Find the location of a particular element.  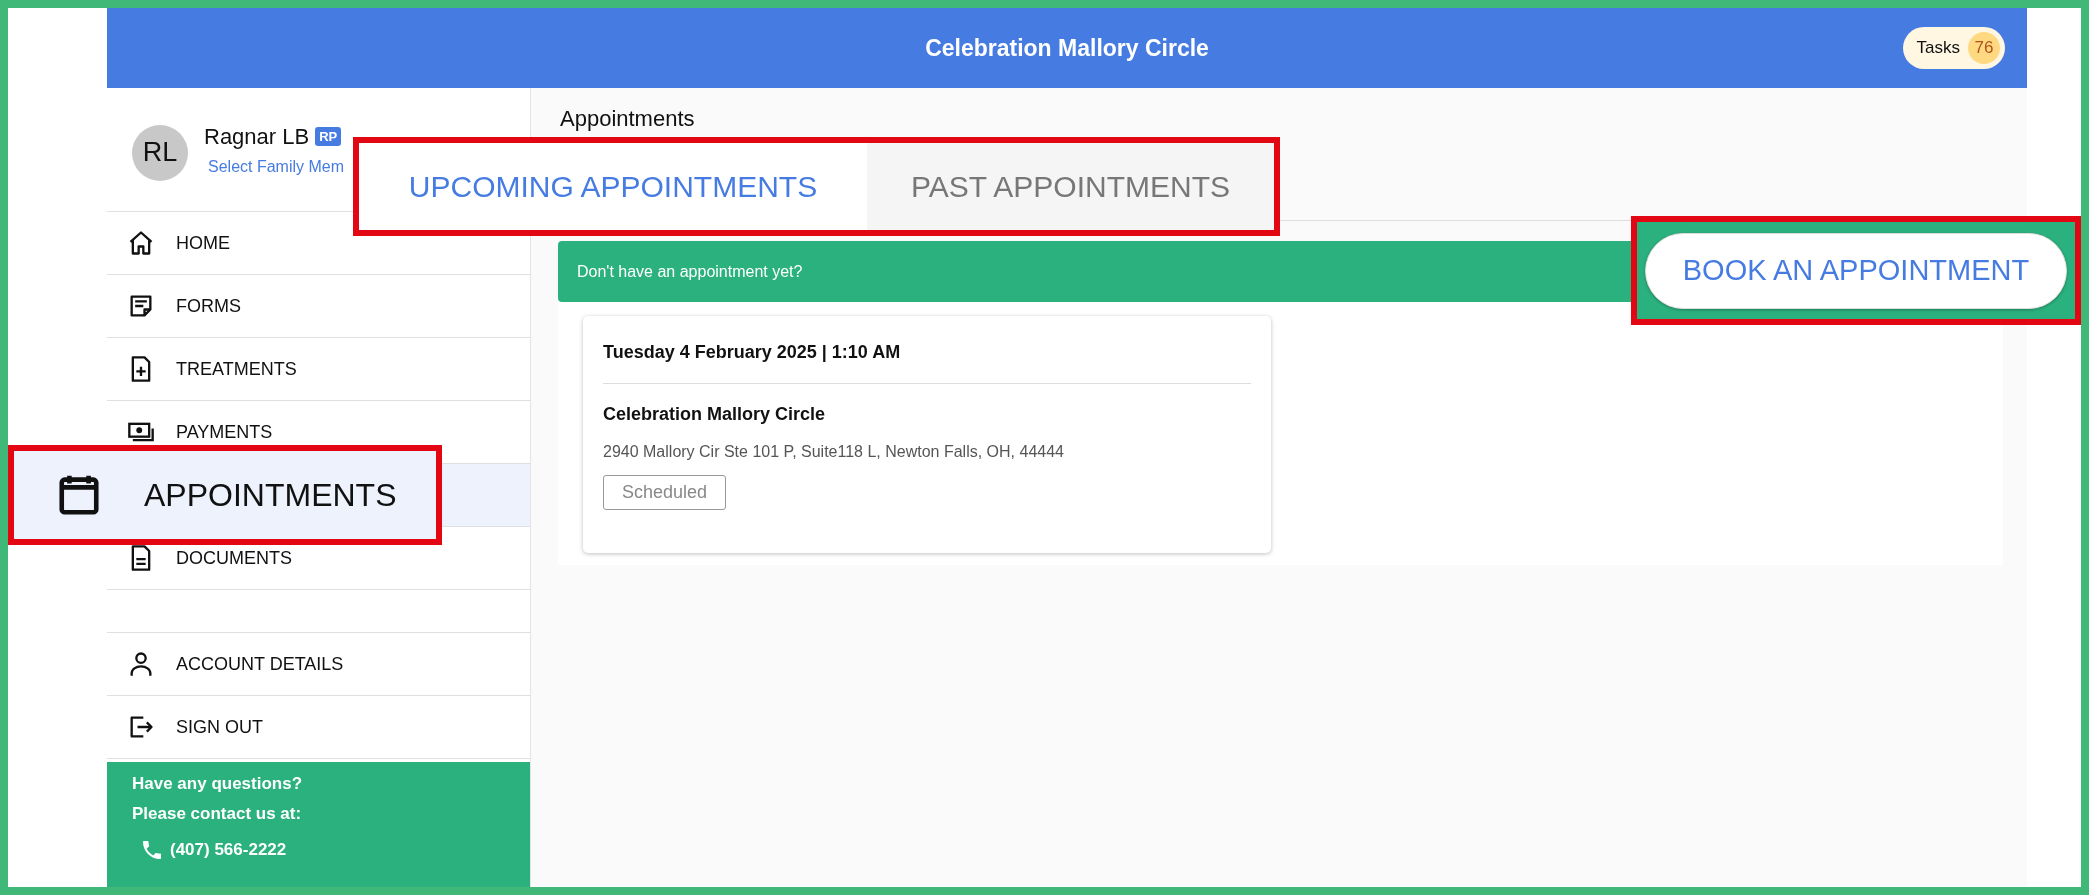

nav-item-zoom-tooltip: APPOINTMENTS is located at coordinates (225, 495).